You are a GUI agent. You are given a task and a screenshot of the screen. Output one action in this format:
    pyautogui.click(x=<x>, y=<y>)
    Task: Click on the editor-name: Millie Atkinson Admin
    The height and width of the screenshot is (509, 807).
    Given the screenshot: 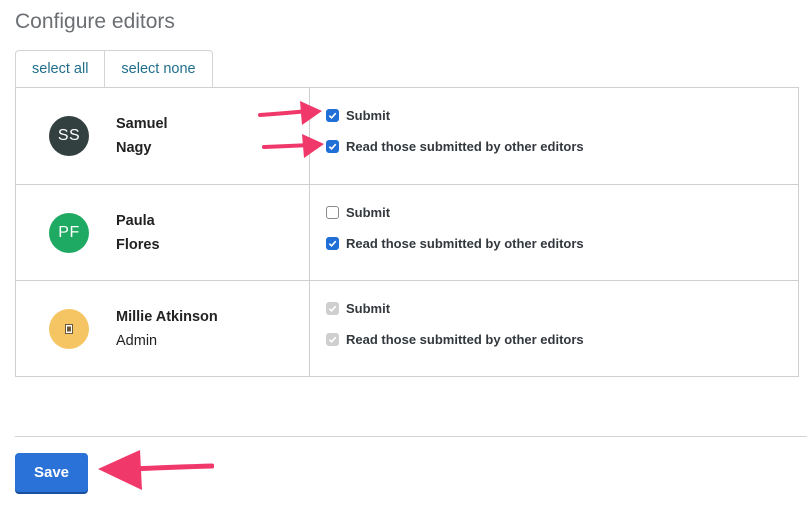 What is the action you would take?
    pyautogui.click(x=167, y=329)
    